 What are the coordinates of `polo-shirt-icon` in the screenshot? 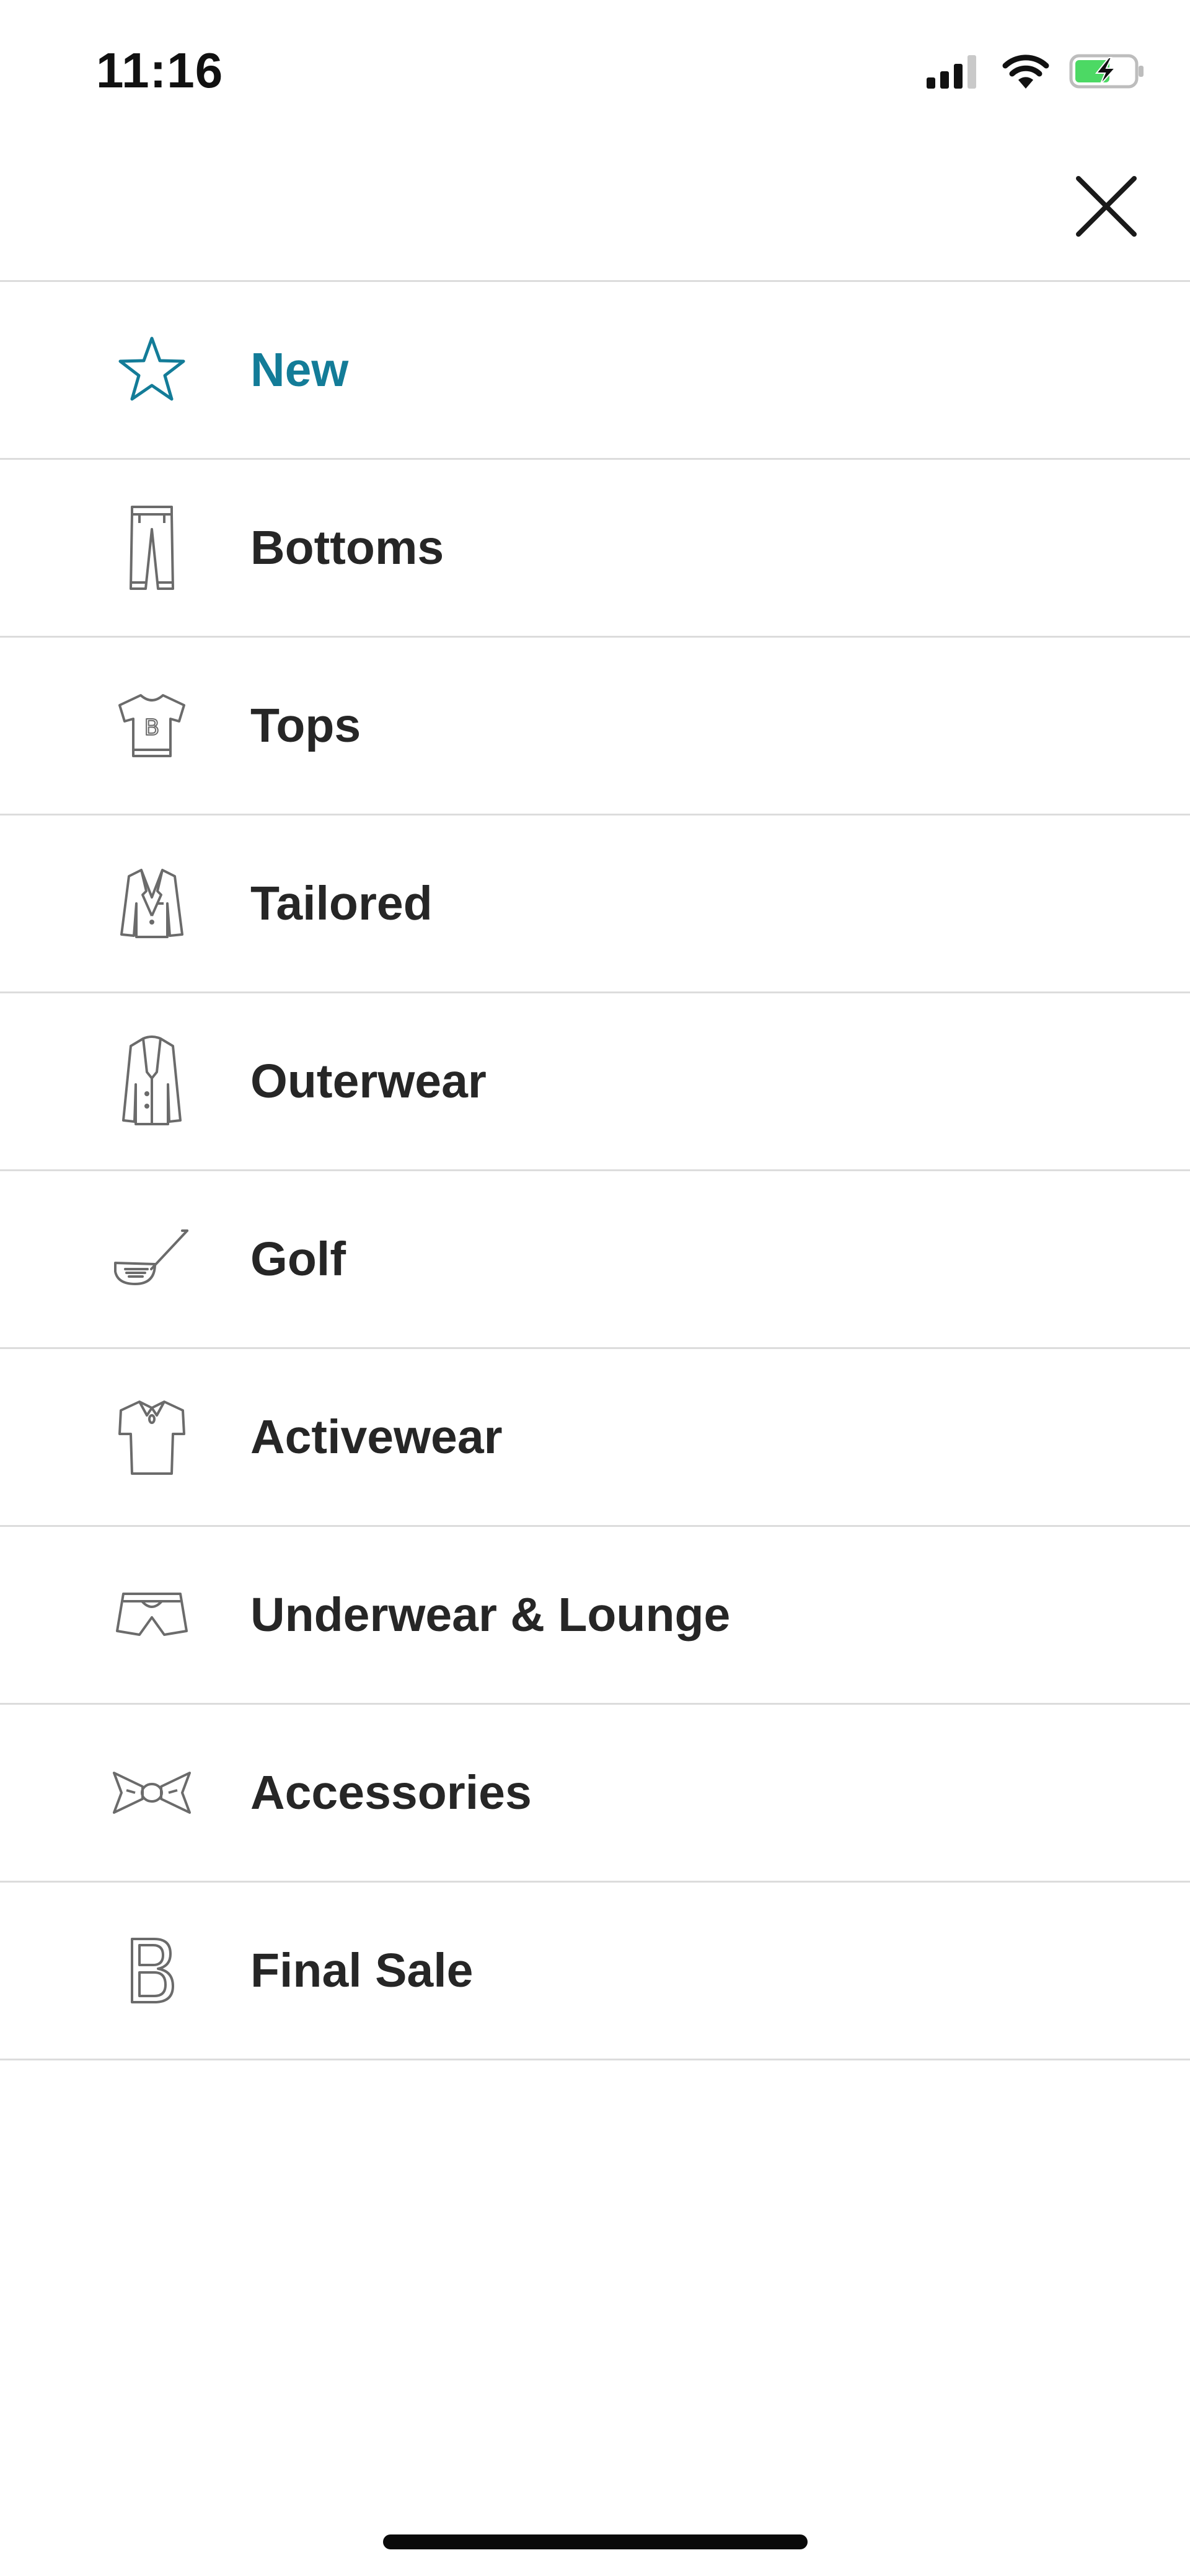 It's located at (152, 1437).